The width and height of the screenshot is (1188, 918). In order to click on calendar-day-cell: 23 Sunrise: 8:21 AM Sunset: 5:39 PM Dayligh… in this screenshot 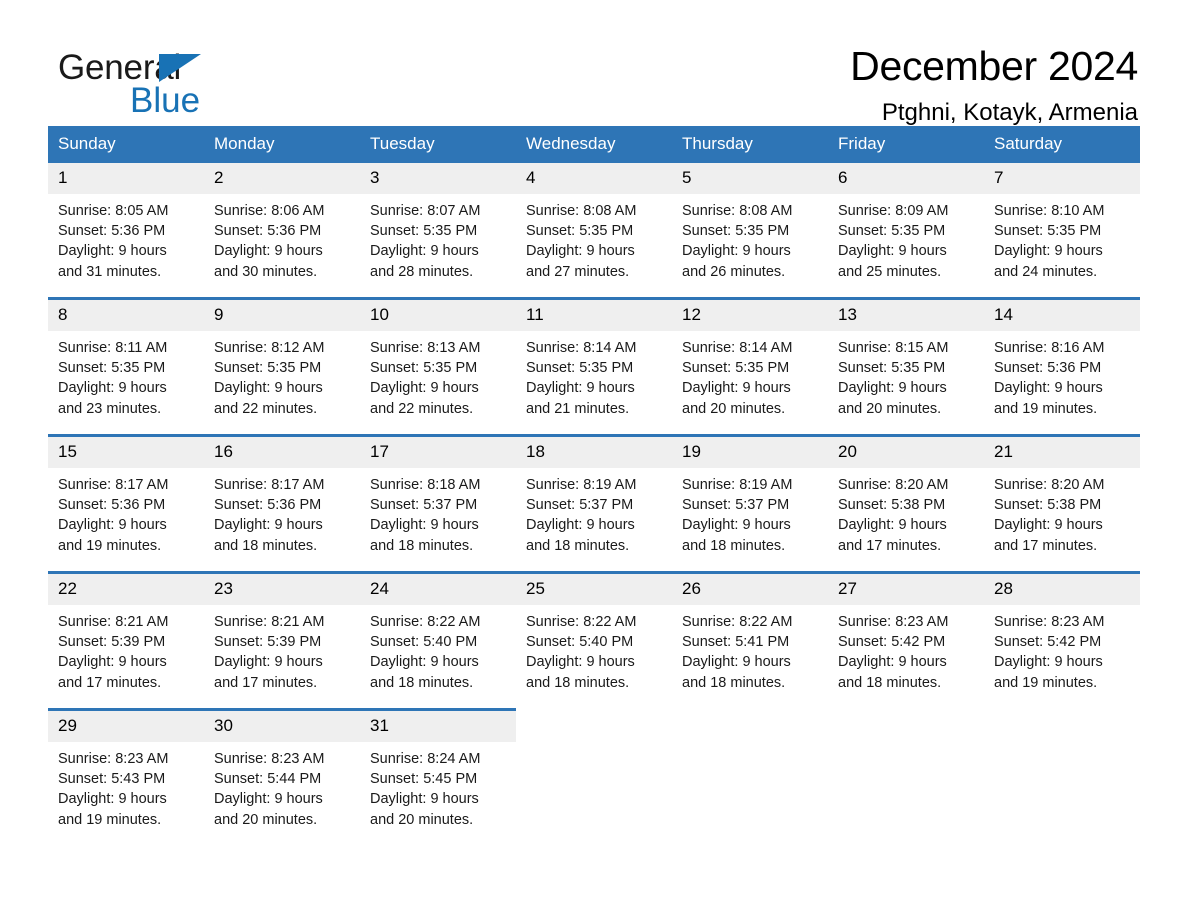, I will do `click(282, 640)`.